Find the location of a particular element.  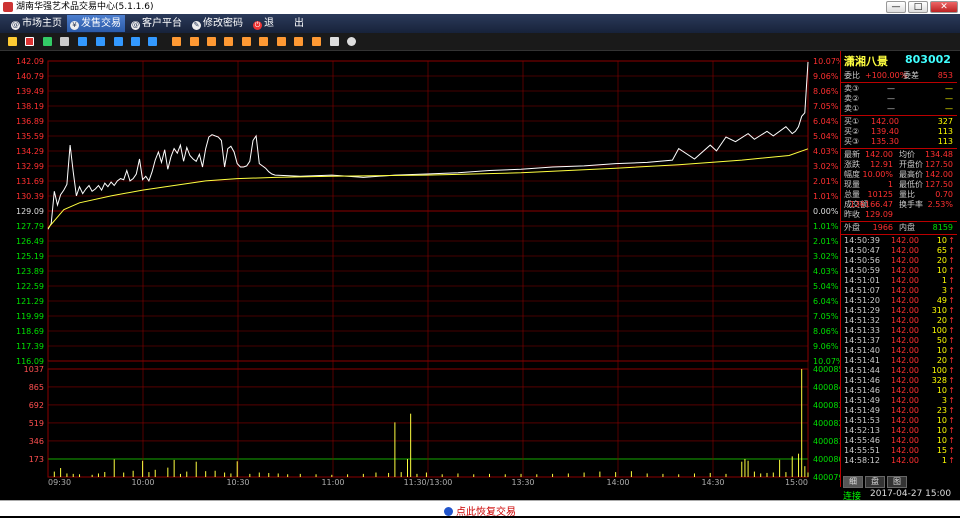

menu-change-password: ✎ 修改密码 is located at coordinates (219, 23).